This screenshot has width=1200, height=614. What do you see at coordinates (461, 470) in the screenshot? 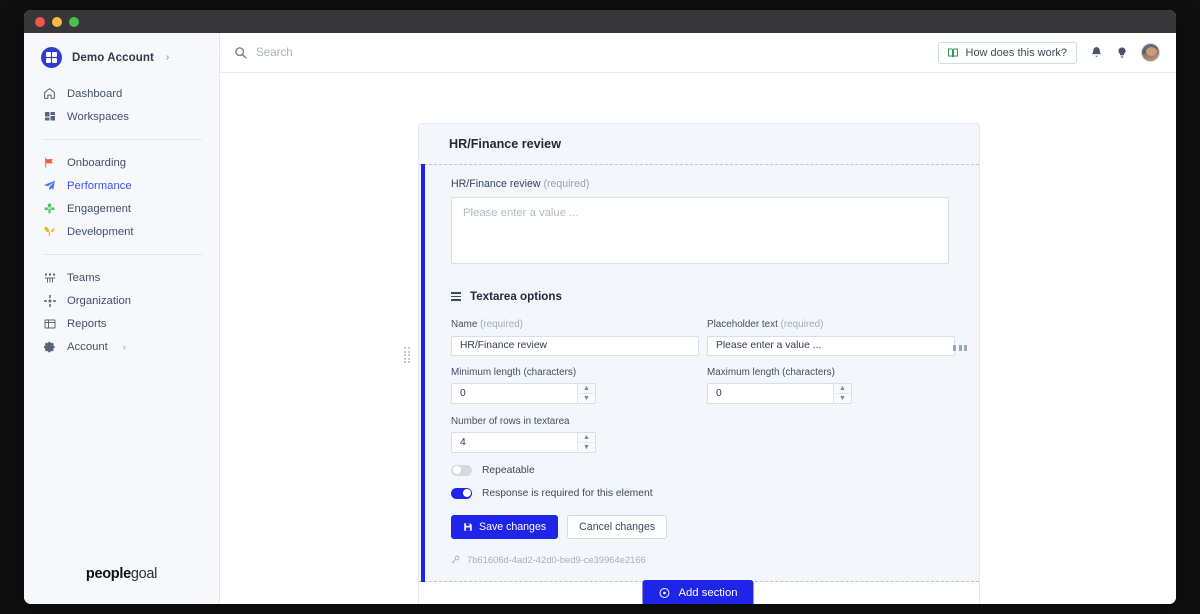
I see `repeatable-toggle` at bounding box center [461, 470].